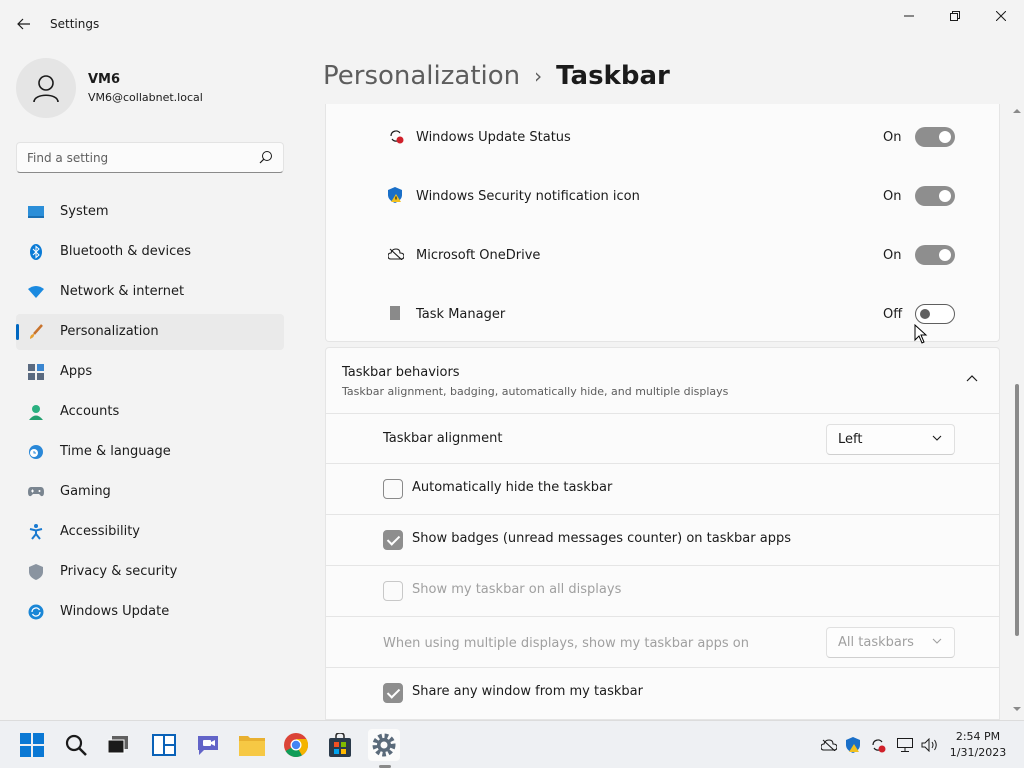 The height and width of the screenshot is (768, 1024). I want to click on back-arrow-icon, so click(23, 24).